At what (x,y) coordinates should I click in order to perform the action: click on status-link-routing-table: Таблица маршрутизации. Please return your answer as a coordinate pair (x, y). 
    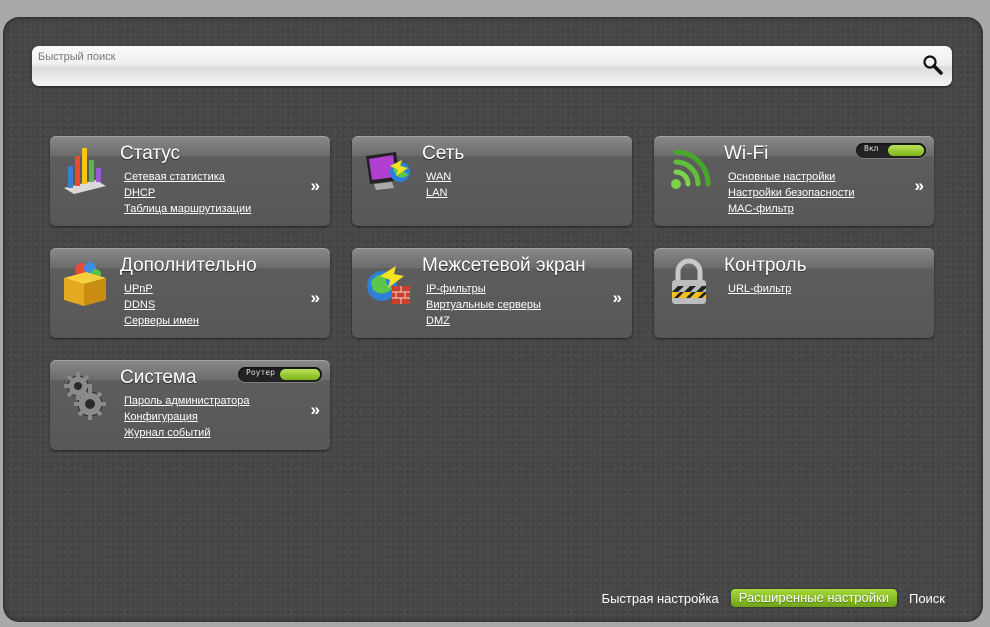
    Looking at the image, I should click on (187, 209).